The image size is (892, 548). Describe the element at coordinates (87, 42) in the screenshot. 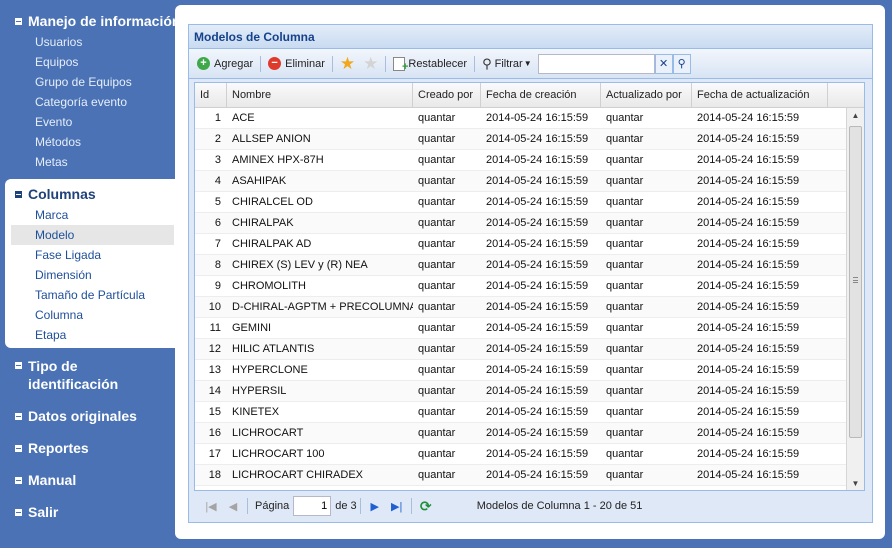

I see `nav-item-usuarios: Usuarios` at that location.